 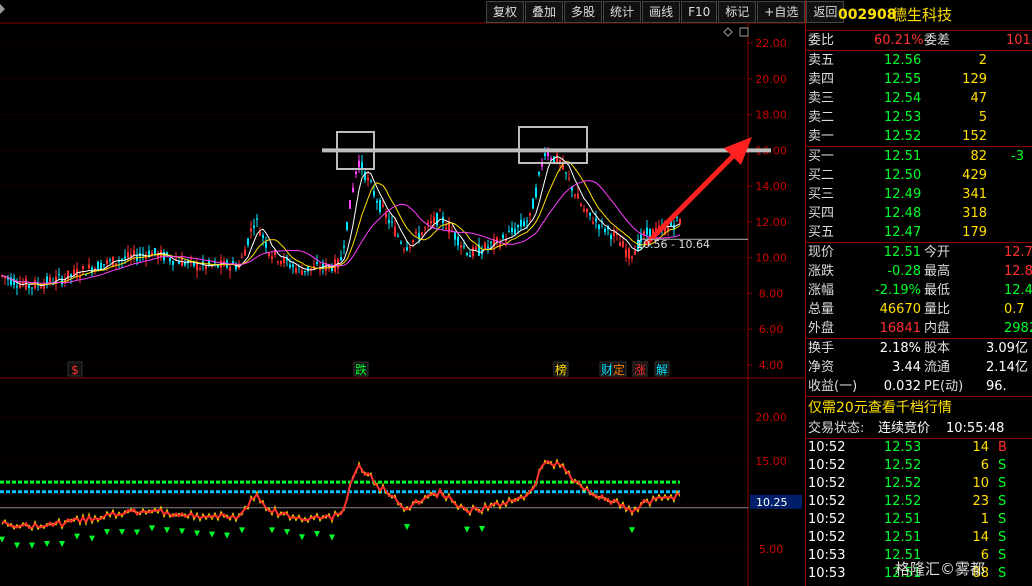 What do you see at coordinates (903, 213) in the screenshot?
I see `bid-price: 12.48` at bounding box center [903, 213].